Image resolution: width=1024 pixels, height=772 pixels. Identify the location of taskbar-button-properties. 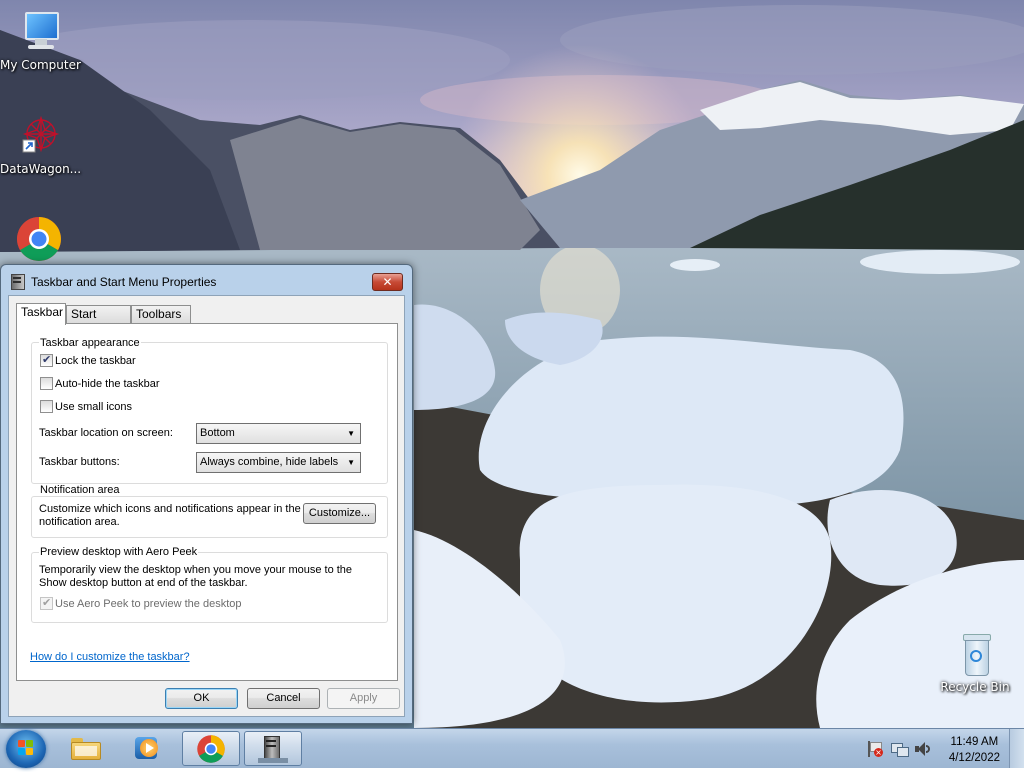
(273, 748).